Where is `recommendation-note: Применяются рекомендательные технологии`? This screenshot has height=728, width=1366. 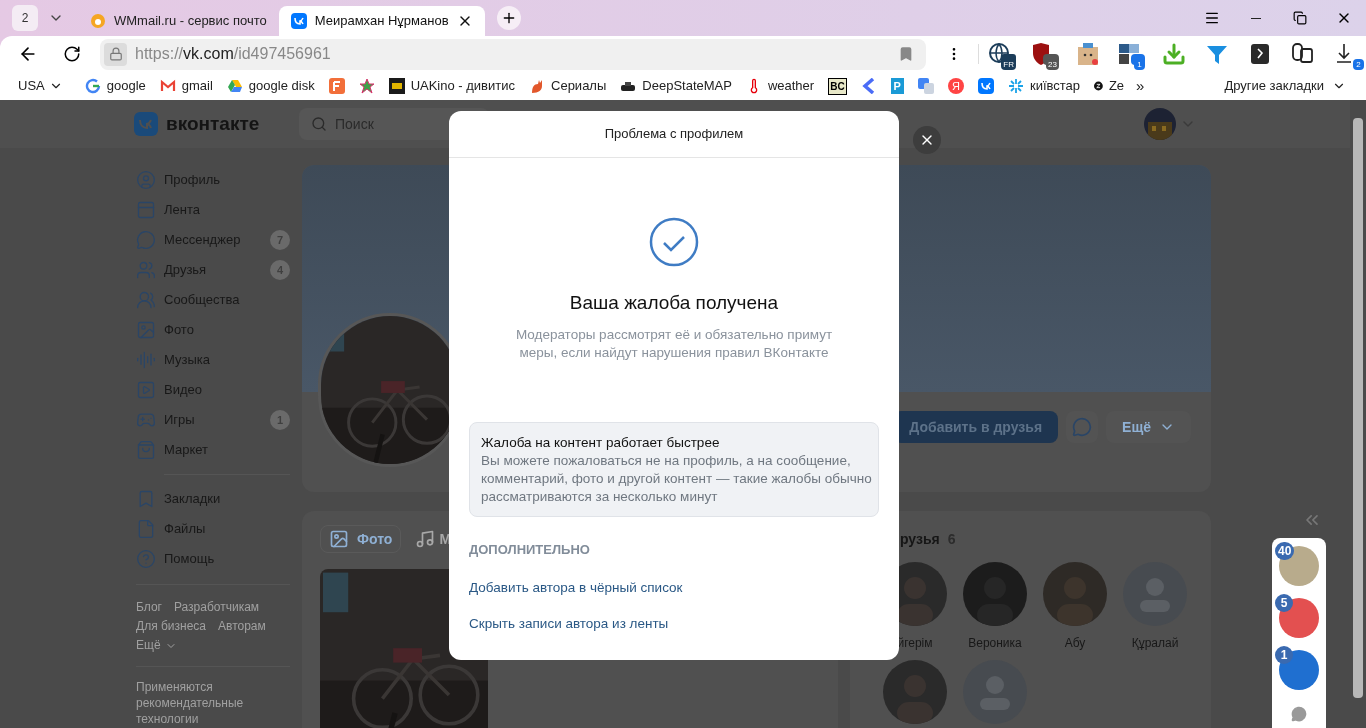
recommendation-note: Применяются рекомендательные технологии is located at coordinates (190, 703).